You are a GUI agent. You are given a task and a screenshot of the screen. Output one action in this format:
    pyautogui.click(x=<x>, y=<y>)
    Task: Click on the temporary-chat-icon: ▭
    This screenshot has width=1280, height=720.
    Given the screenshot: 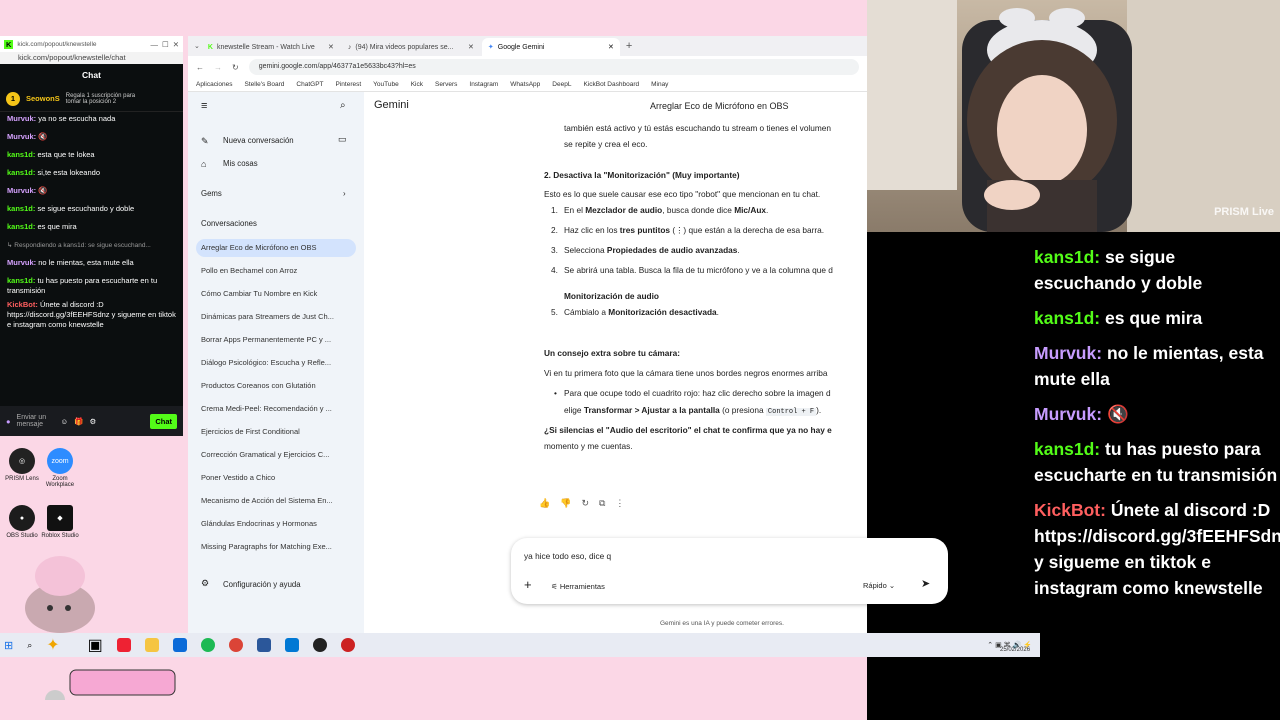 What is the action you would take?
    pyautogui.click(x=342, y=139)
    